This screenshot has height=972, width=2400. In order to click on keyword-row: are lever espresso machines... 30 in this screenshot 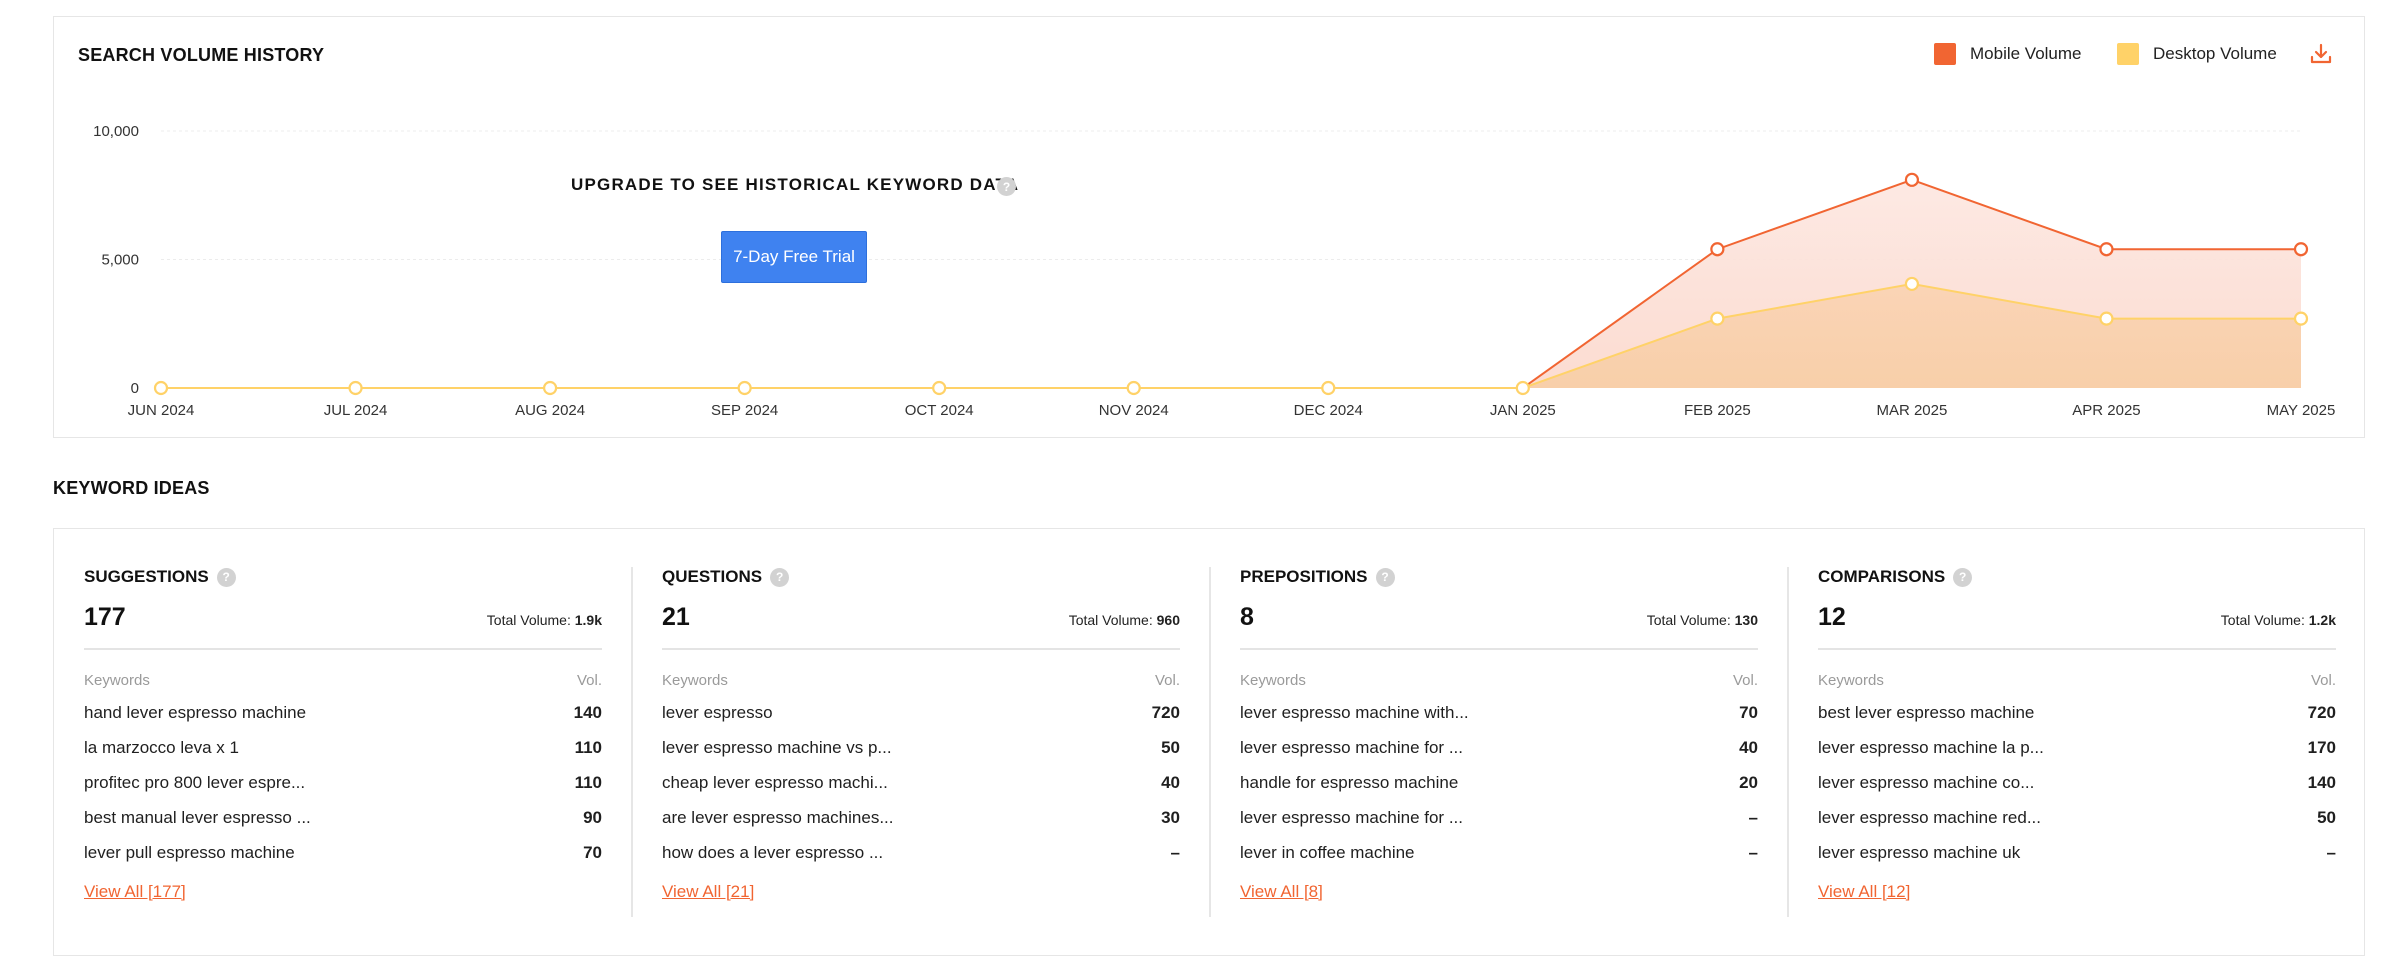, I will do `click(921, 818)`.